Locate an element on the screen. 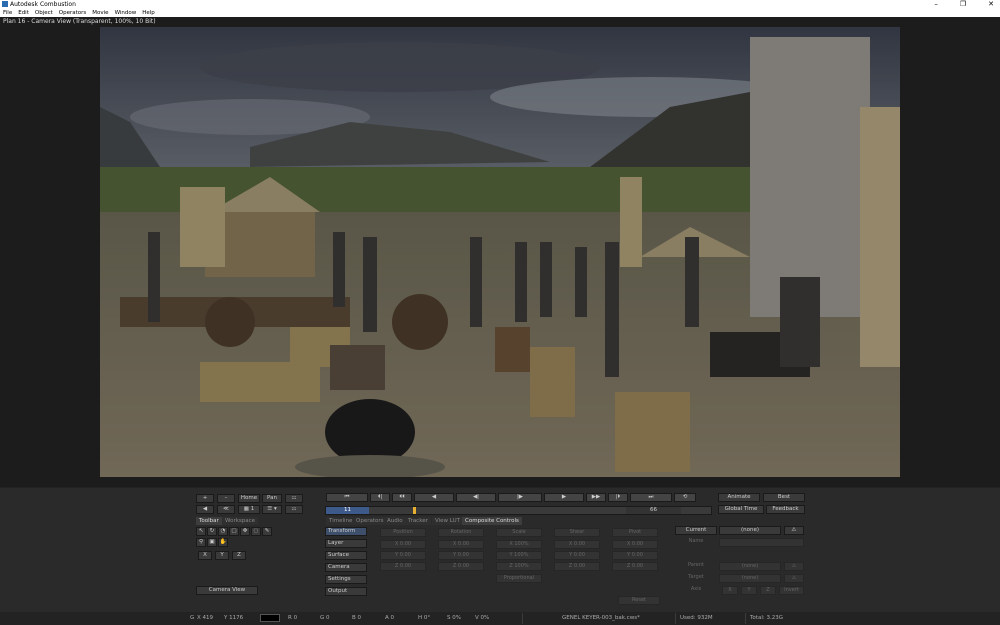 This screenshot has height=625, width=1000. grid2-button: ⚏ is located at coordinates (294, 509).